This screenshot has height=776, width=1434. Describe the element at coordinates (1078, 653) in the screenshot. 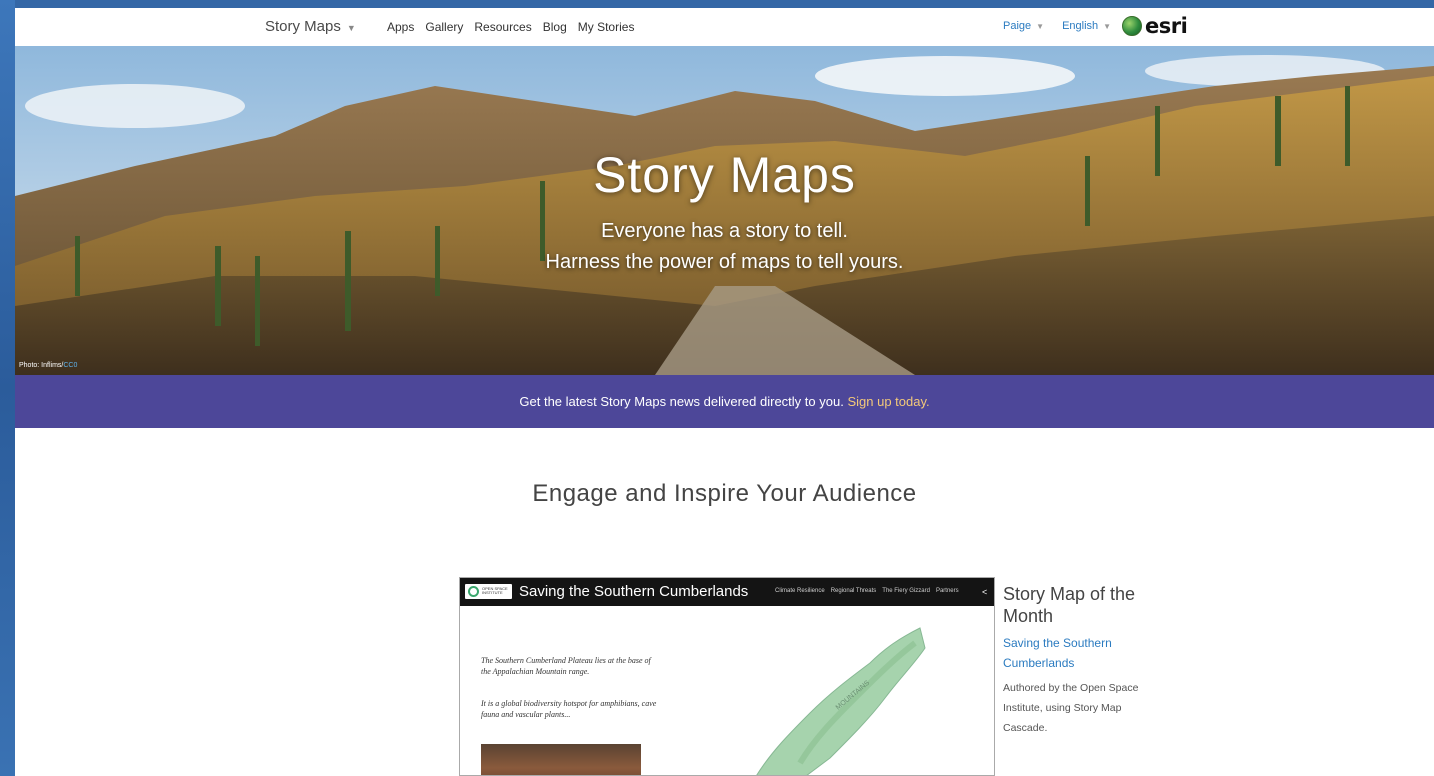

I see `story-of-month-link: Saving the Southern Cumberlands` at that location.